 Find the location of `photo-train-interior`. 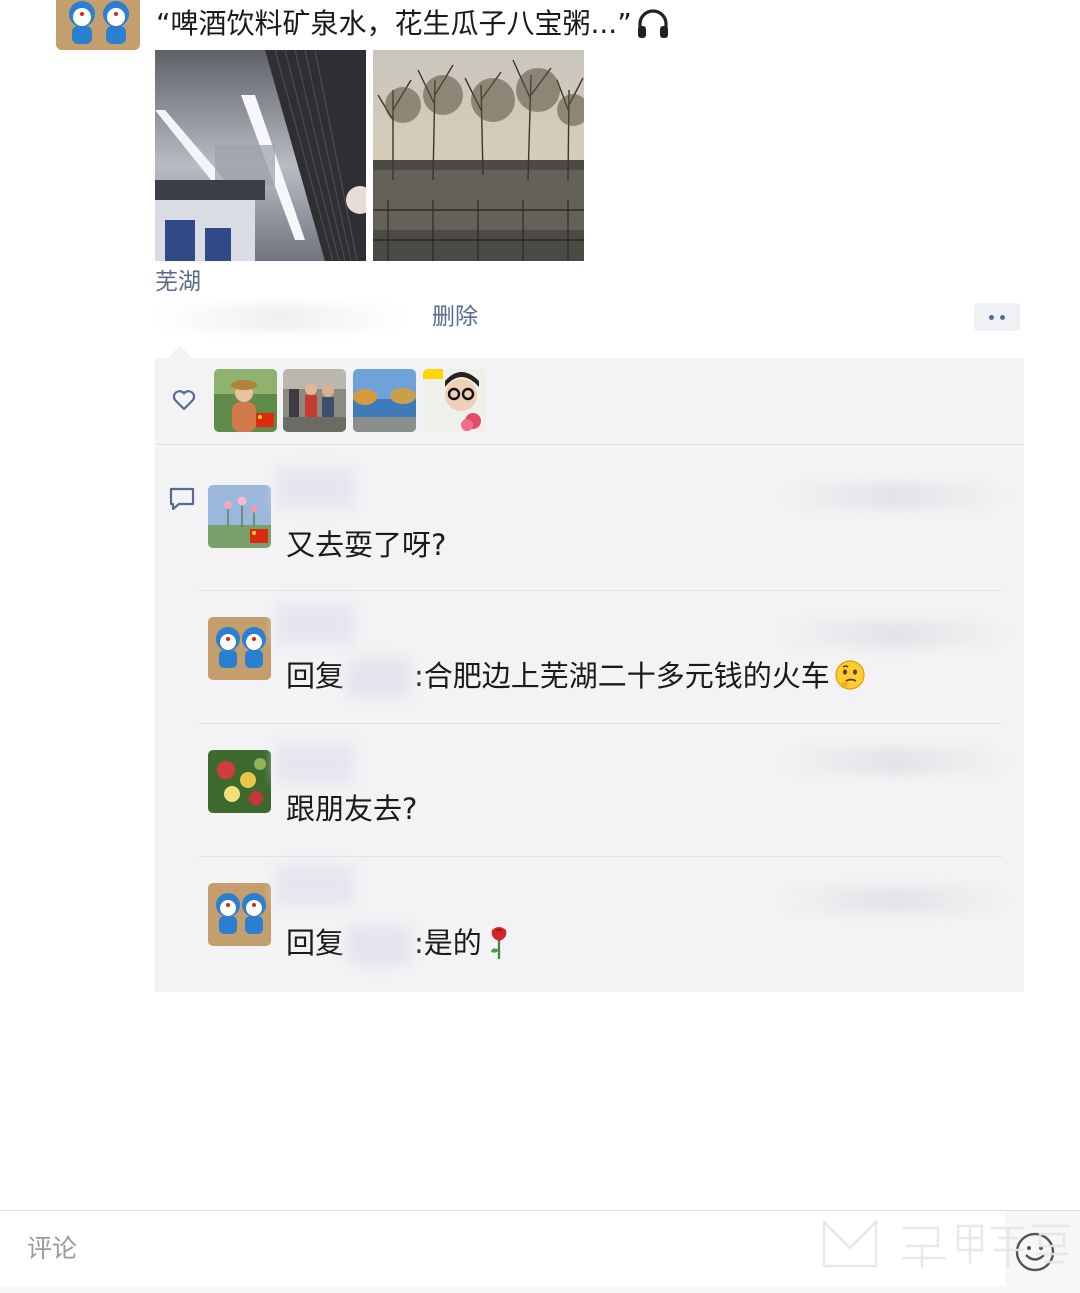

photo-train-interior is located at coordinates (260, 155).